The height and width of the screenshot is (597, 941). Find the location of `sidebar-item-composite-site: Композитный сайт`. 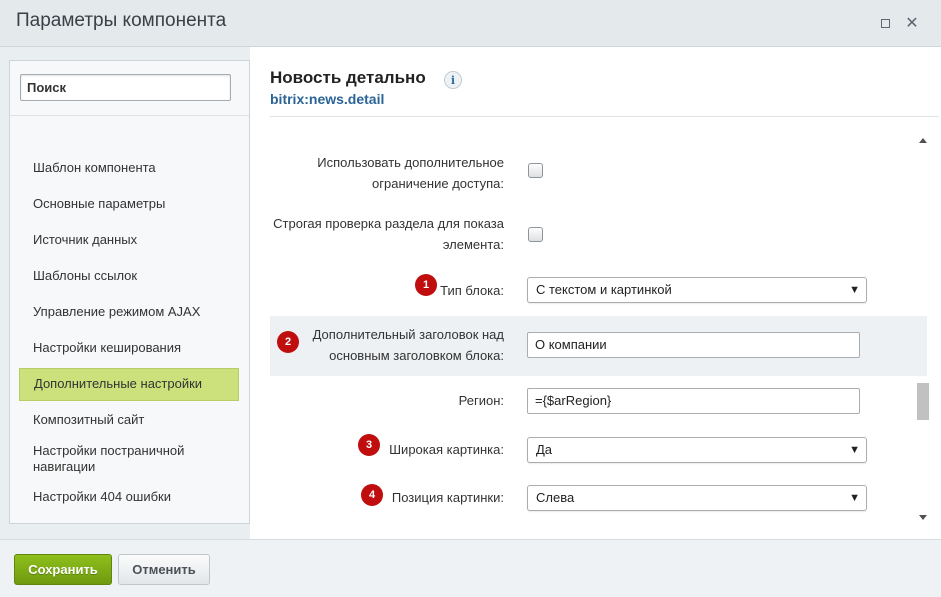

sidebar-item-composite-site: Композитный сайт is located at coordinates (129, 420).